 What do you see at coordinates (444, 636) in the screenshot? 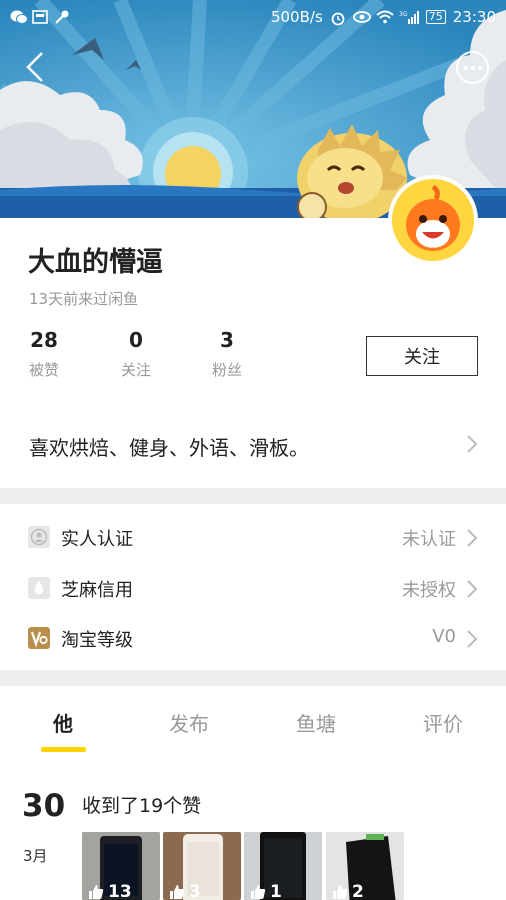
I see `row-value: V0` at bounding box center [444, 636].